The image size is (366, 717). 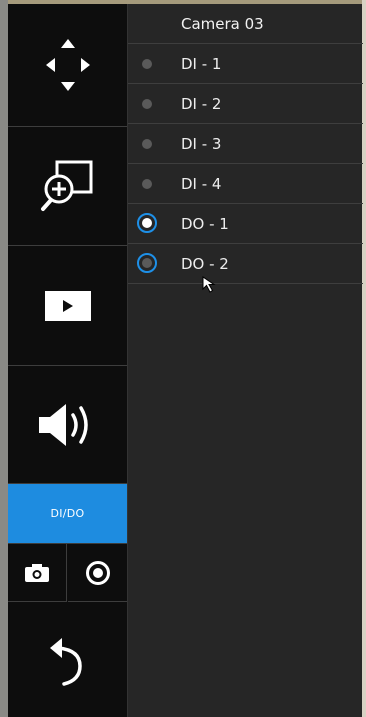 I want to click on playback-button, so click(x=67, y=306).